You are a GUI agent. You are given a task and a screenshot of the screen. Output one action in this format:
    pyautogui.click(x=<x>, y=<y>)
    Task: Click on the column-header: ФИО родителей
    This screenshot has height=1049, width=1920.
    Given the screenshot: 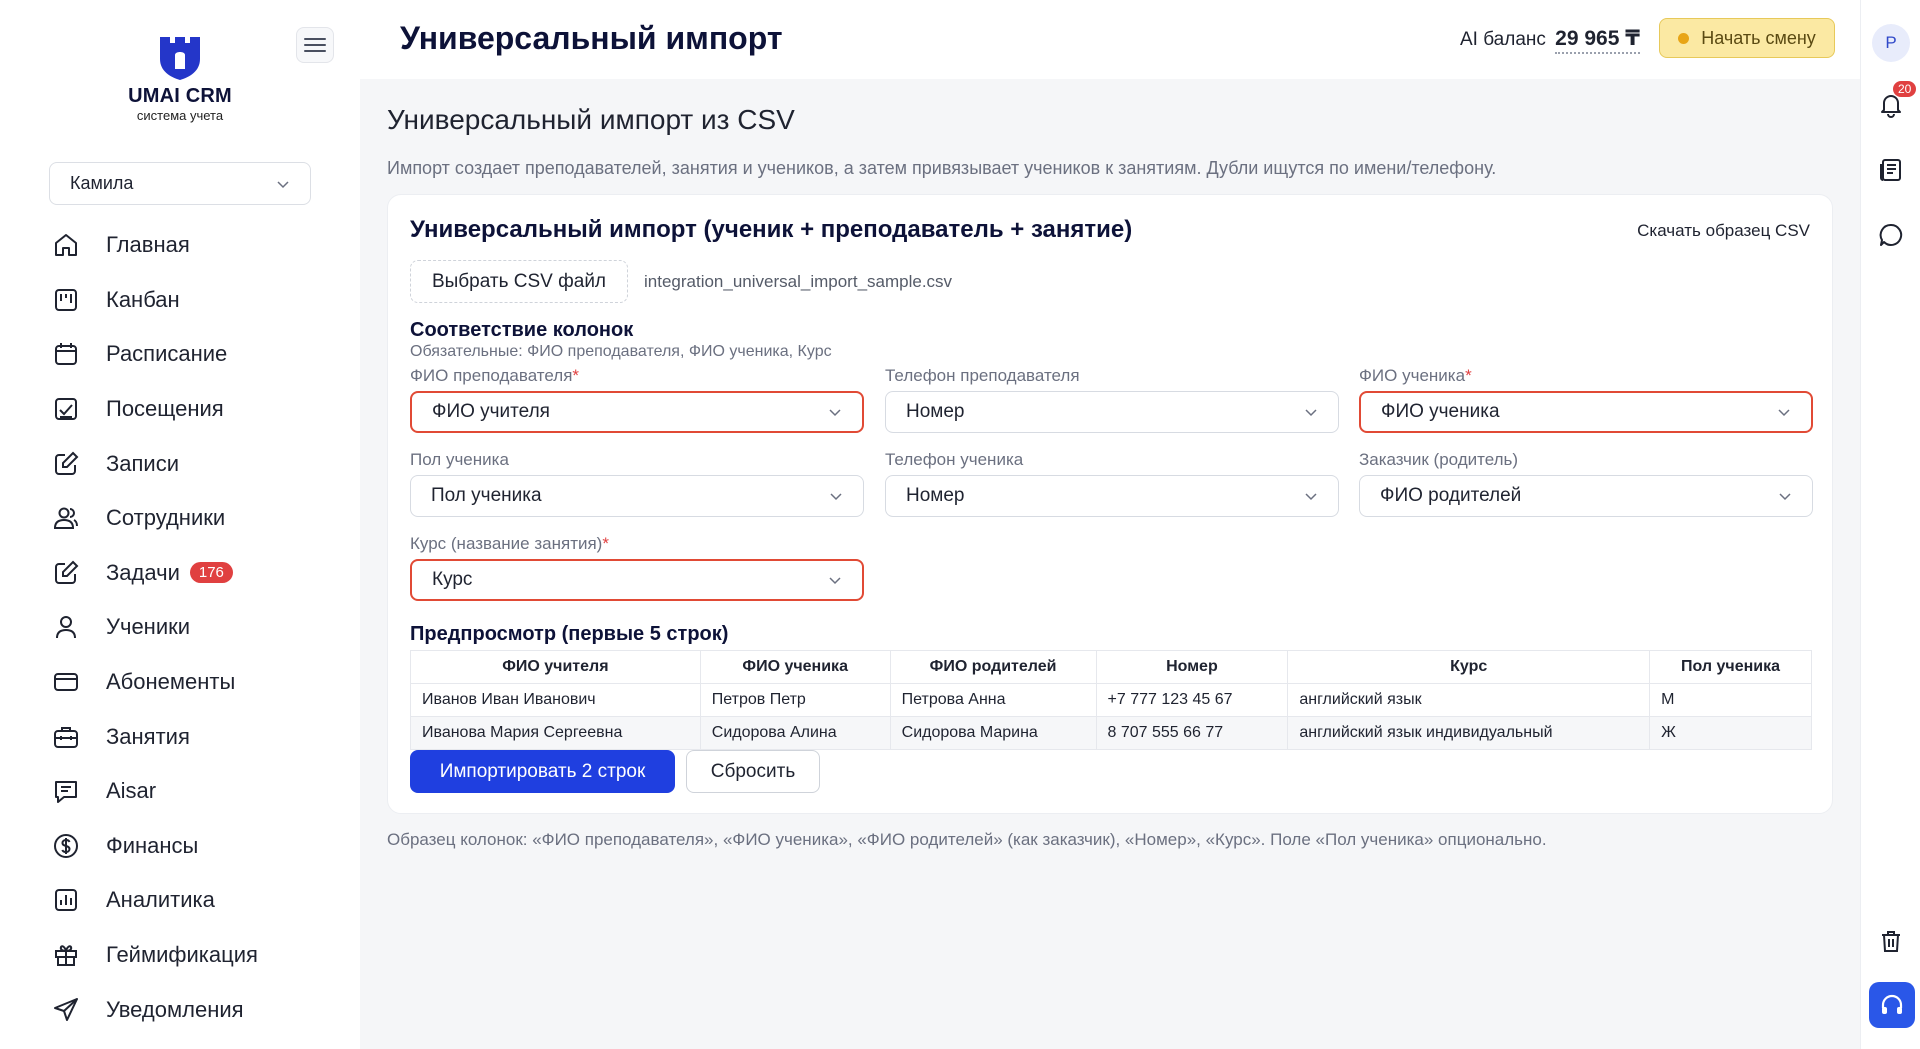 What is the action you would take?
    pyautogui.click(x=993, y=667)
    